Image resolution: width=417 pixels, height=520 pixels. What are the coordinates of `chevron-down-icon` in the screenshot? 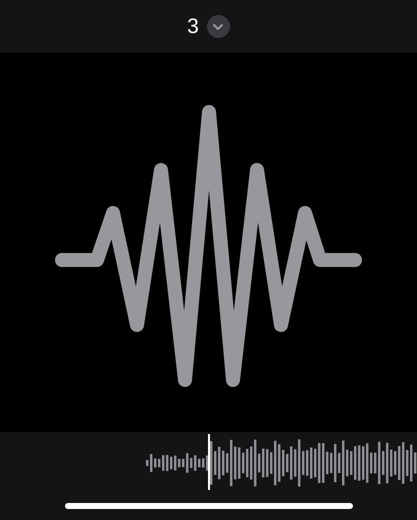 It's located at (218, 26).